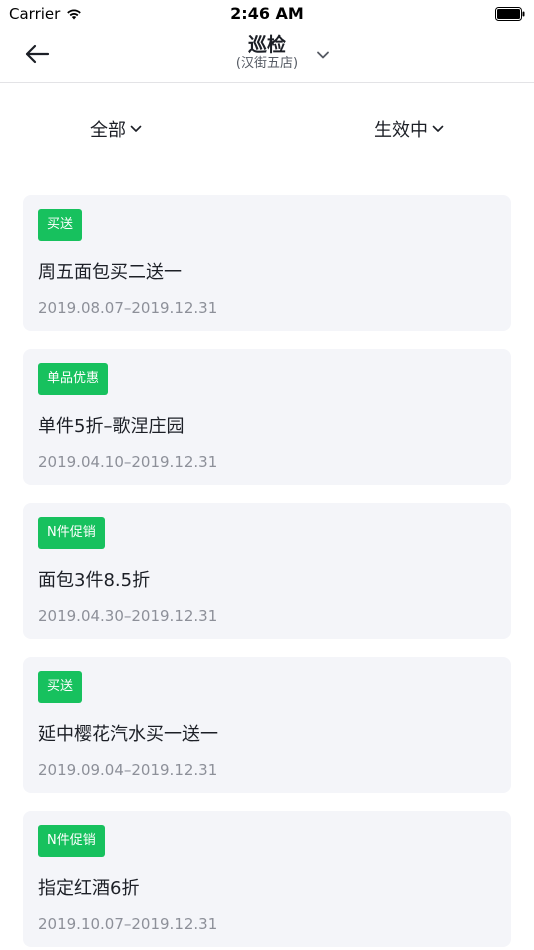 The height and width of the screenshot is (950, 534). I want to click on promotion-card: 买送 周五面包买二送一 2019.08.07–2019.12.31, so click(267, 263).